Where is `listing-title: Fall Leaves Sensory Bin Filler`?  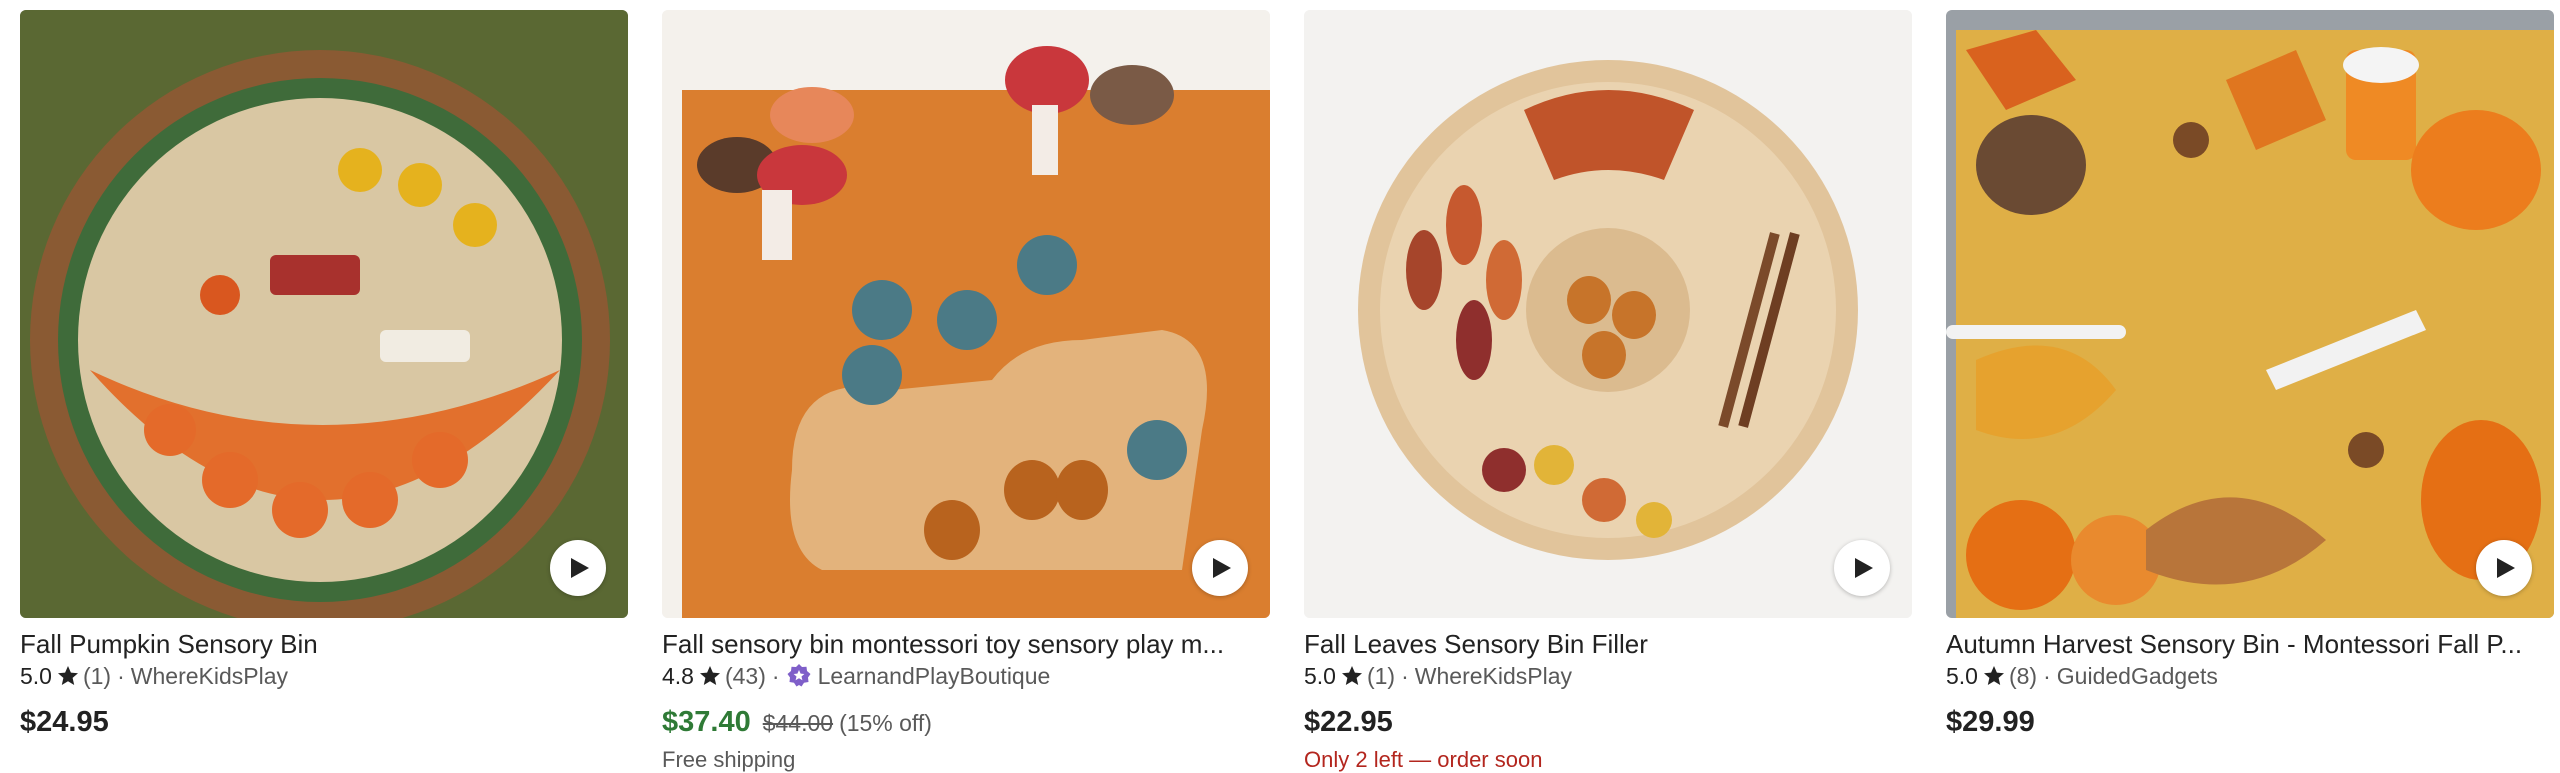
listing-title: Fall Leaves Sensory Bin Filler is located at coordinates (1608, 644).